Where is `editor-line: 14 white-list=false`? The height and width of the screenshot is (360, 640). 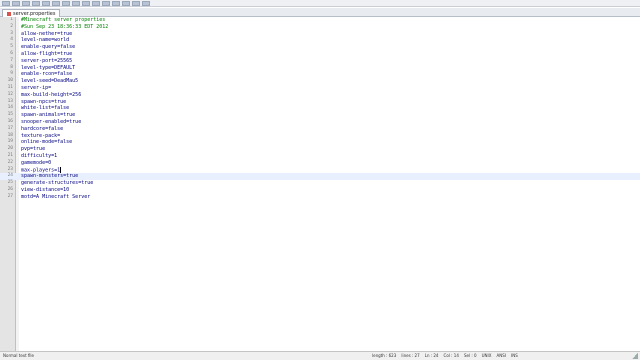
editor-line: 14 white-list=false is located at coordinates (320, 108).